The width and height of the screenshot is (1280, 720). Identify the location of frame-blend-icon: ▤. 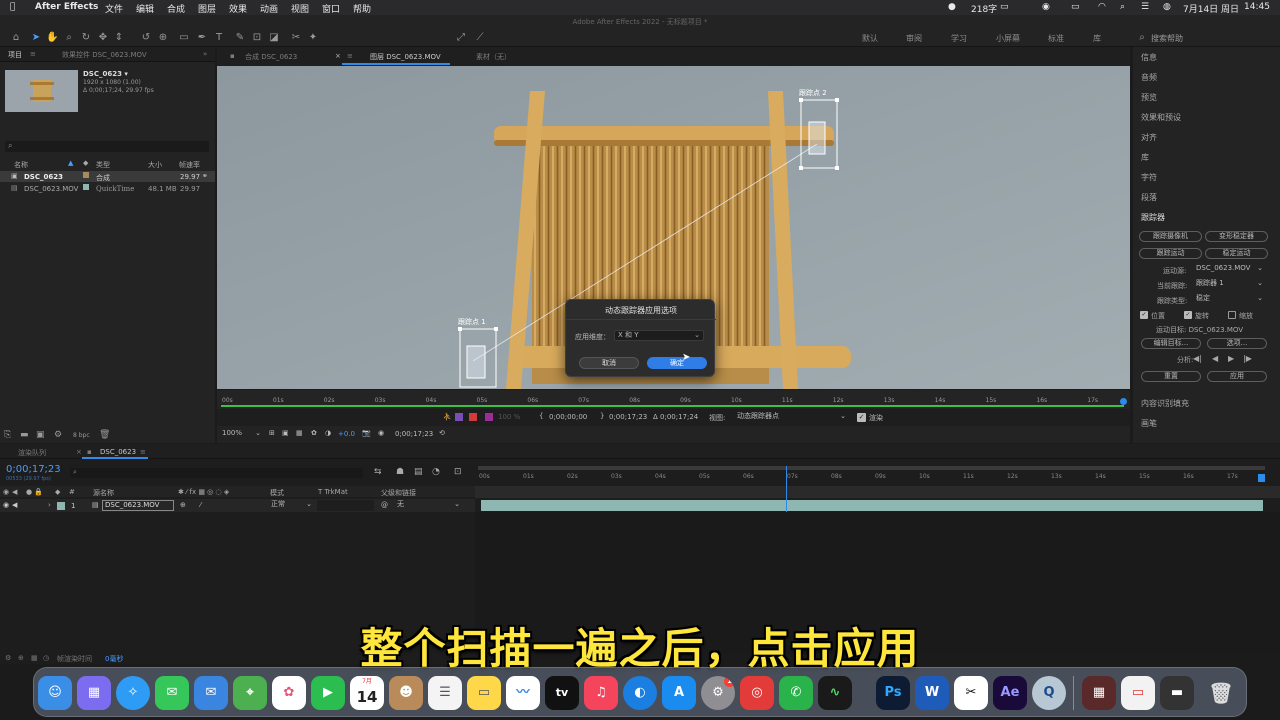
(418, 472).